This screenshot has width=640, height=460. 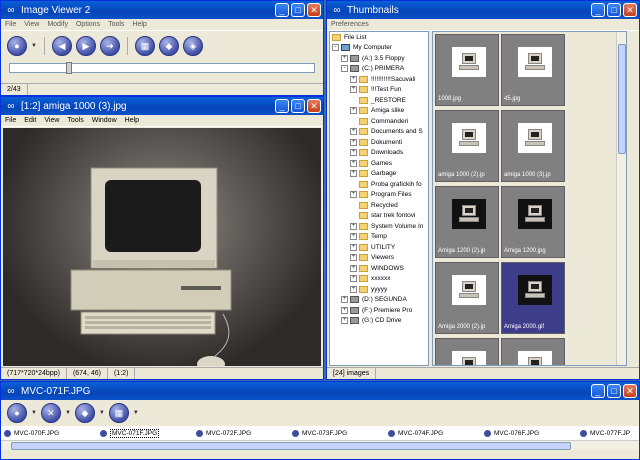 I want to click on layers-icon: ◈, so click(x=192, y=46).